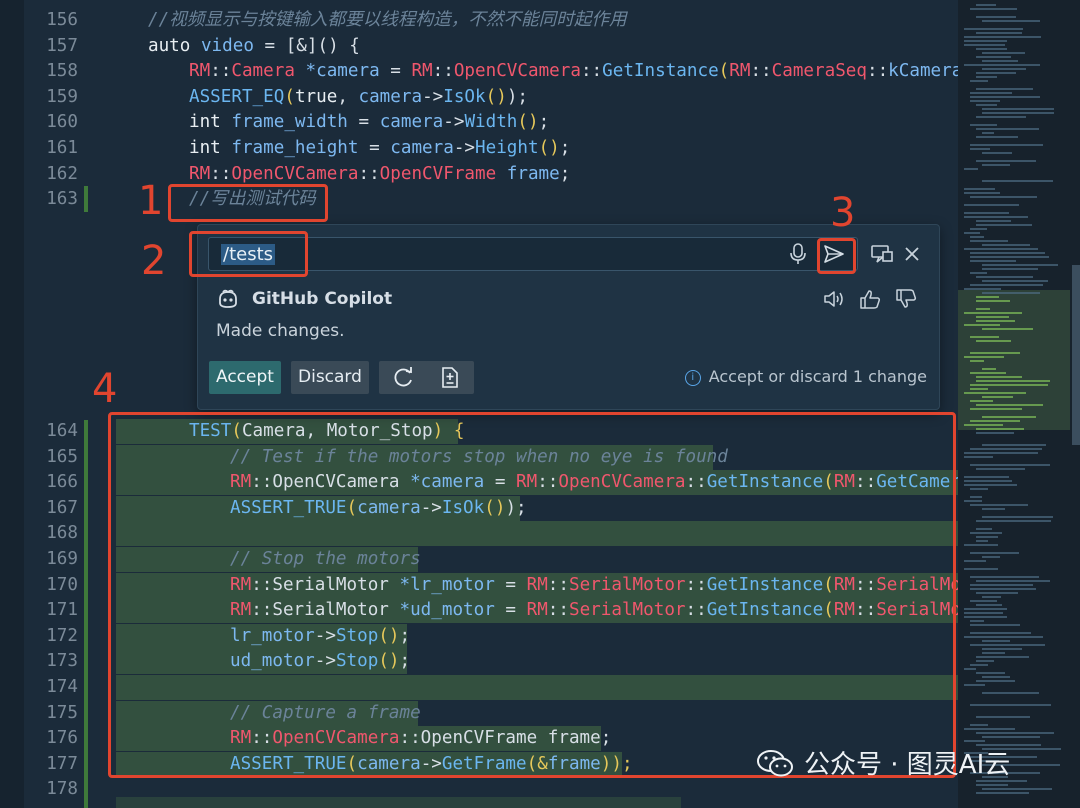  Describe the element at coordinates (245, 377) in the screenshot. I see `accept-button: Accept` at that location.